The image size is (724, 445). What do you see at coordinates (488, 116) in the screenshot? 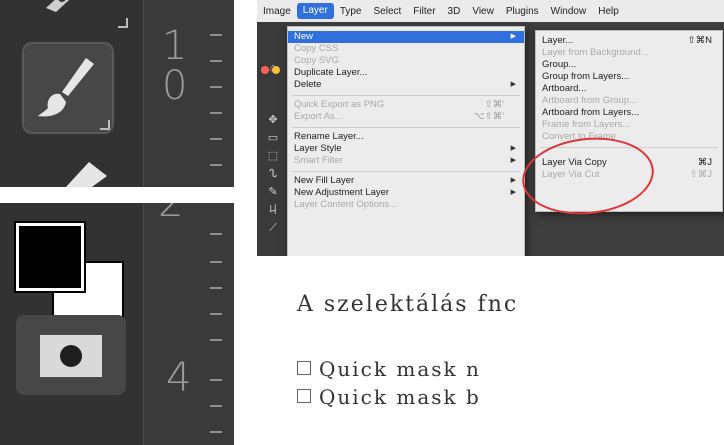
I see `menu-item-shortcut: ⌥⇧⌘'` at bounding box center [488, 116].